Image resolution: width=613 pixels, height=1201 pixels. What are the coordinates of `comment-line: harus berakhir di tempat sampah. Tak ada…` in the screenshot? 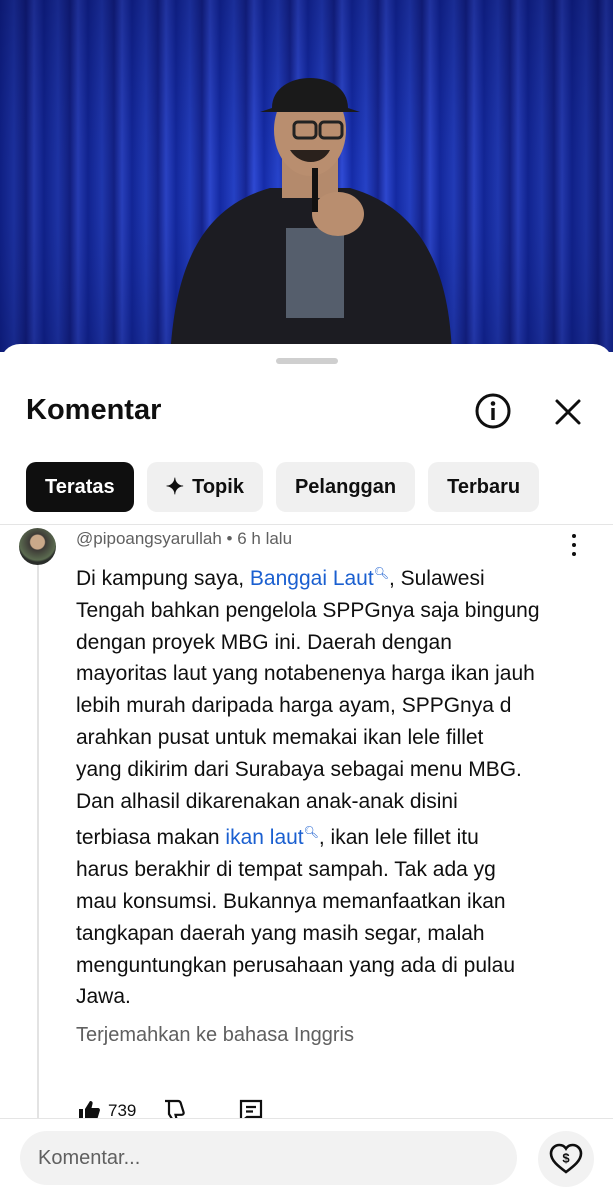 It's located at (286, 870).